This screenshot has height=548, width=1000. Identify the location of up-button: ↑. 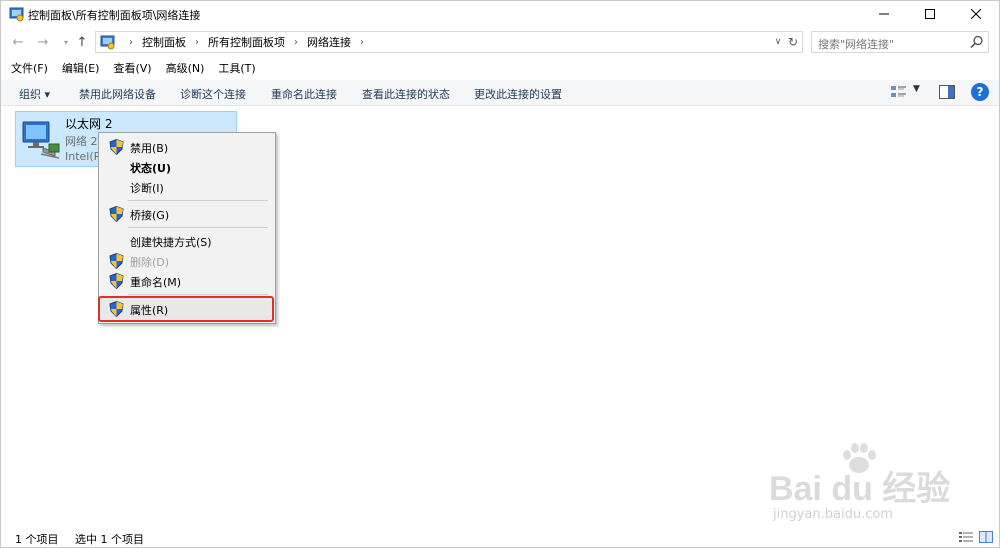
(82, 42).